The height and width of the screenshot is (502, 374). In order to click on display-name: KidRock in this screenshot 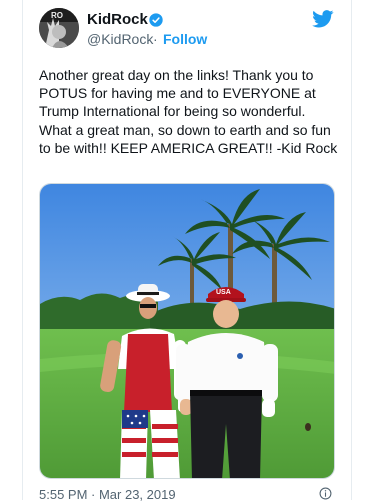, I will do `click(117, 19)`.